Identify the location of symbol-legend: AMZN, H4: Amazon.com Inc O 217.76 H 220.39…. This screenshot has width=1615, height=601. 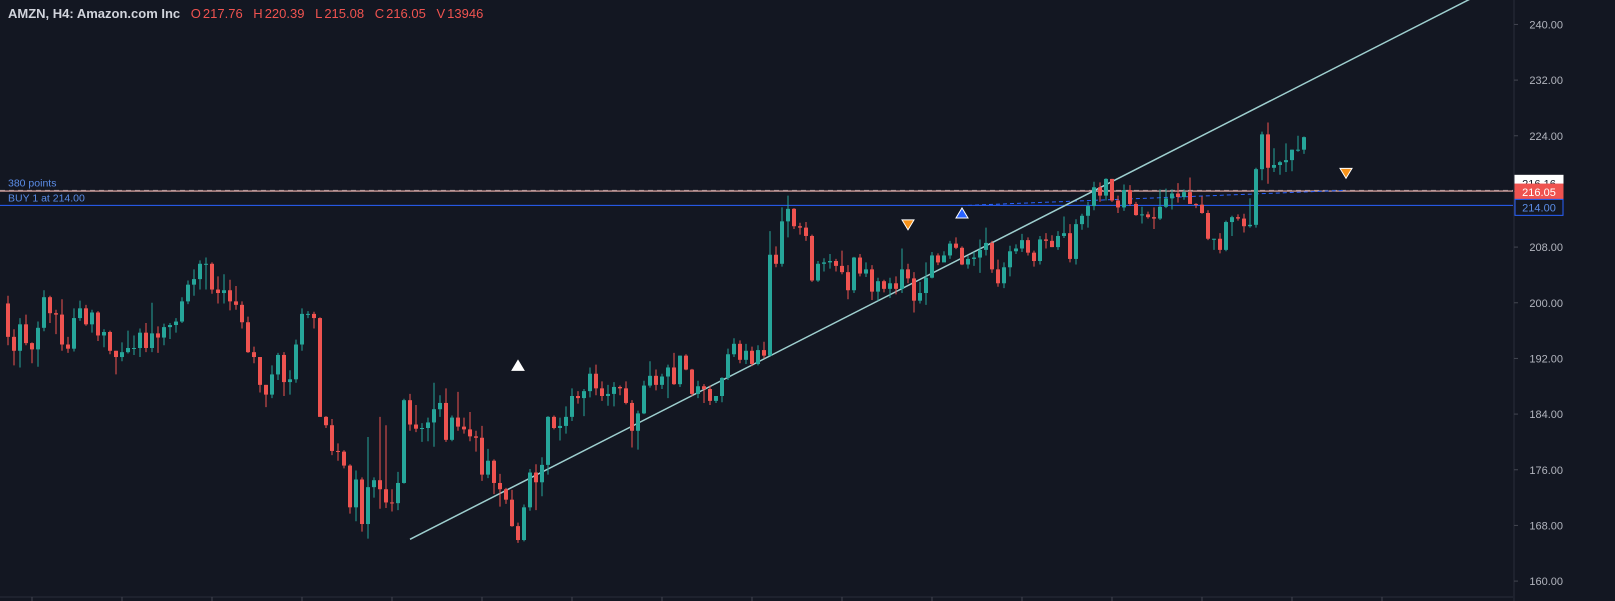
(245, 13).